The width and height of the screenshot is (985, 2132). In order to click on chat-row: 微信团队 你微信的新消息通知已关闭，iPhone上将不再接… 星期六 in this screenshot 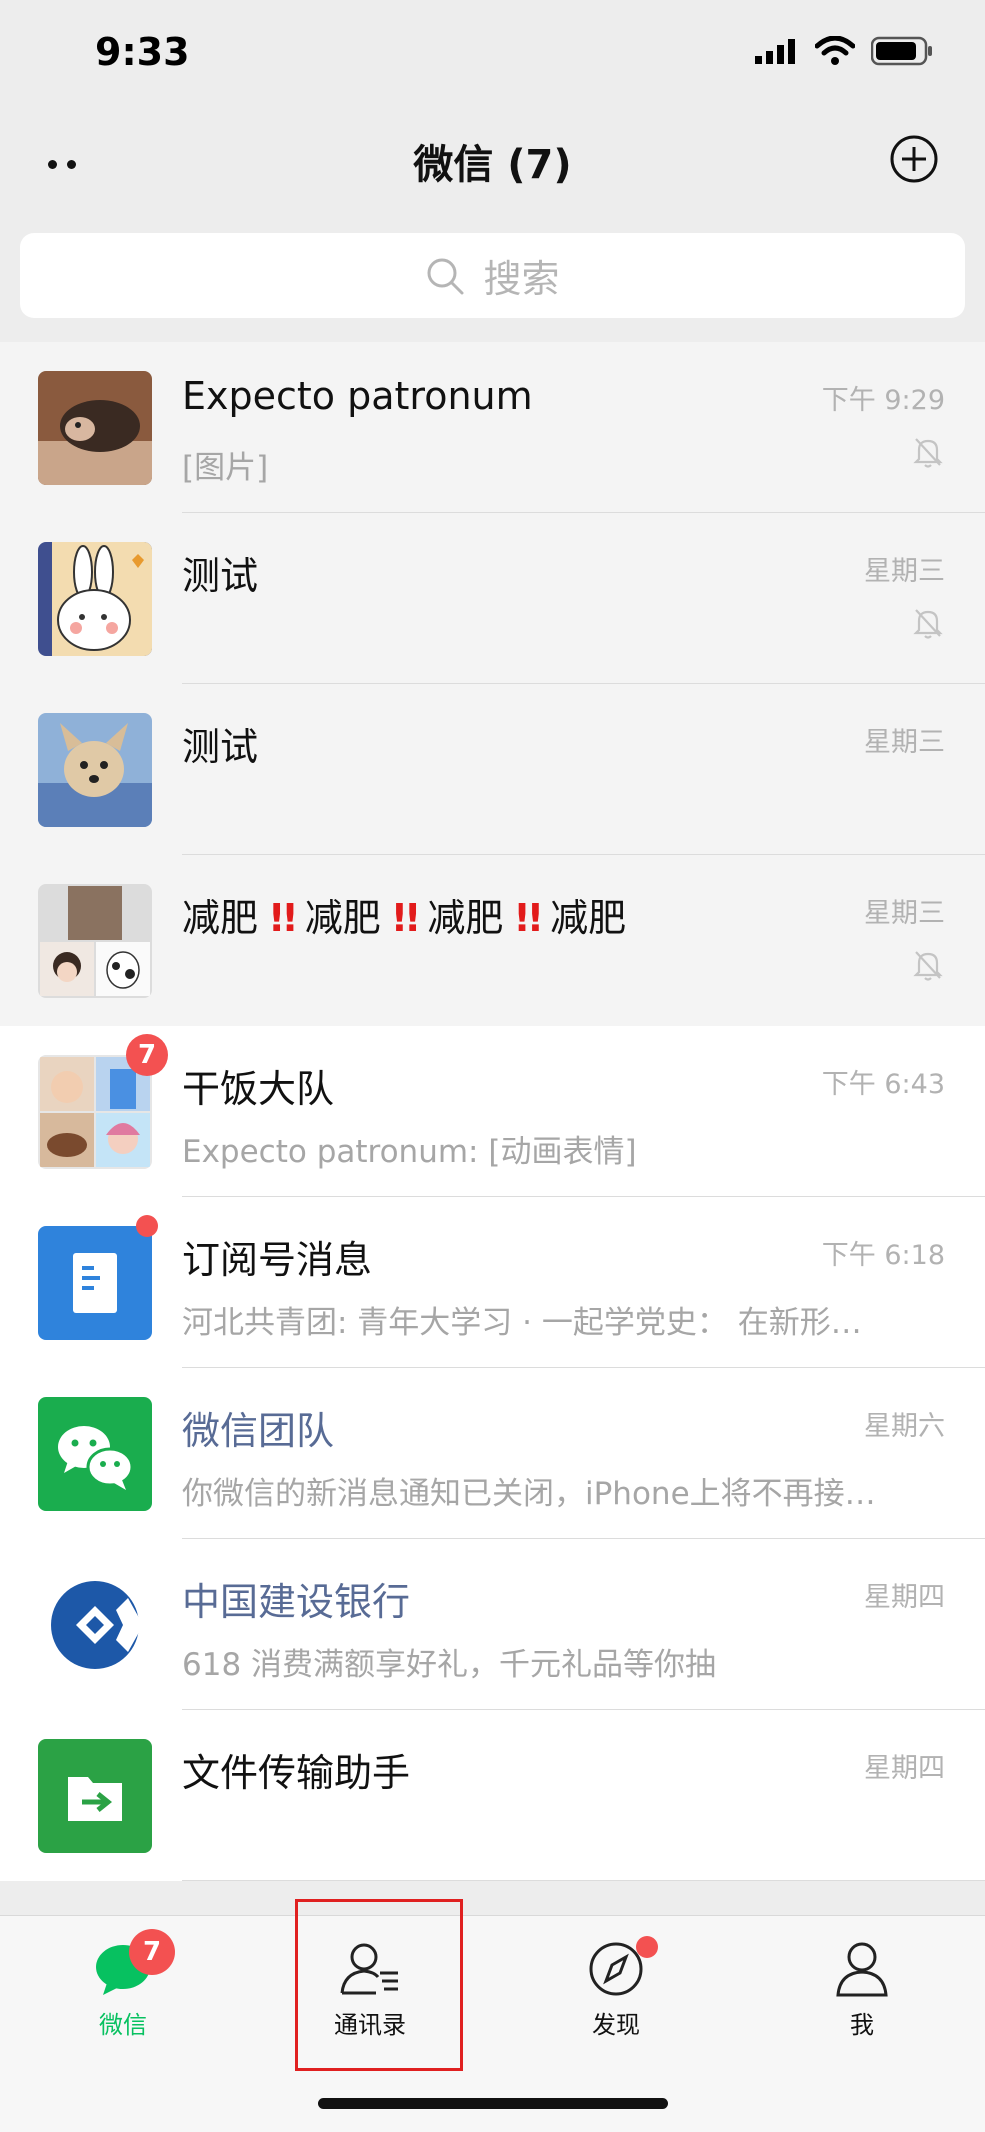, I will do `click(492, 1453)`.